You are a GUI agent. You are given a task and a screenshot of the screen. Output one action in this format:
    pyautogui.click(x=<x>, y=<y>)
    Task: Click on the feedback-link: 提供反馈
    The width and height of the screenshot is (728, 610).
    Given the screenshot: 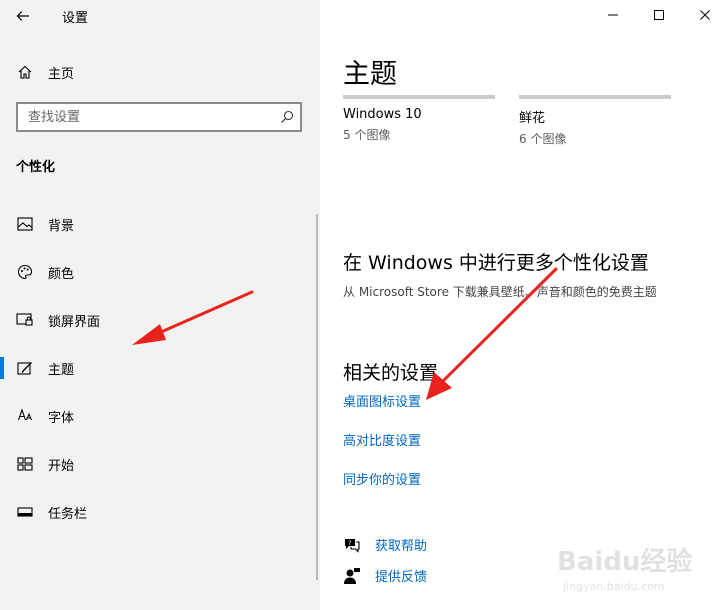 What is the action you would take?
    pyautogui.click(x=401, y=575)
    